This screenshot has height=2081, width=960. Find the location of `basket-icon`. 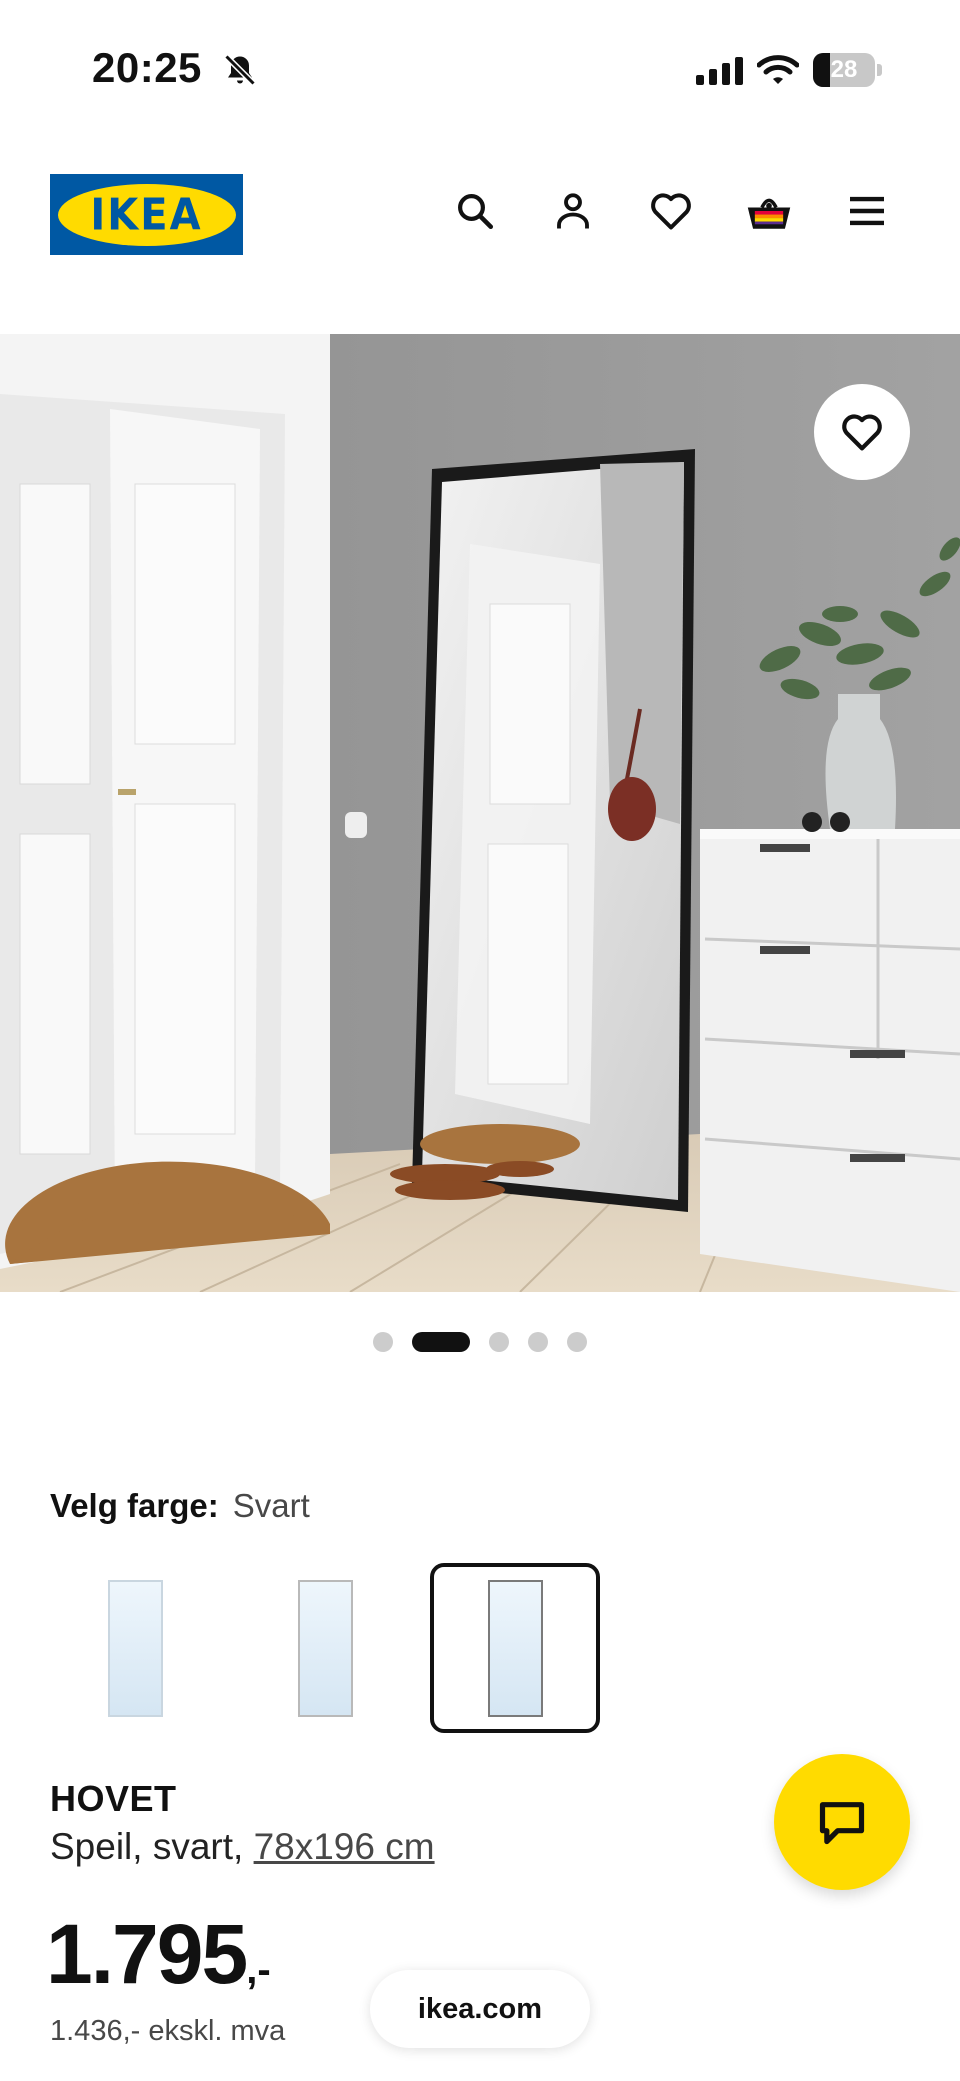

basket-icon is located at coordinates (769, 211).